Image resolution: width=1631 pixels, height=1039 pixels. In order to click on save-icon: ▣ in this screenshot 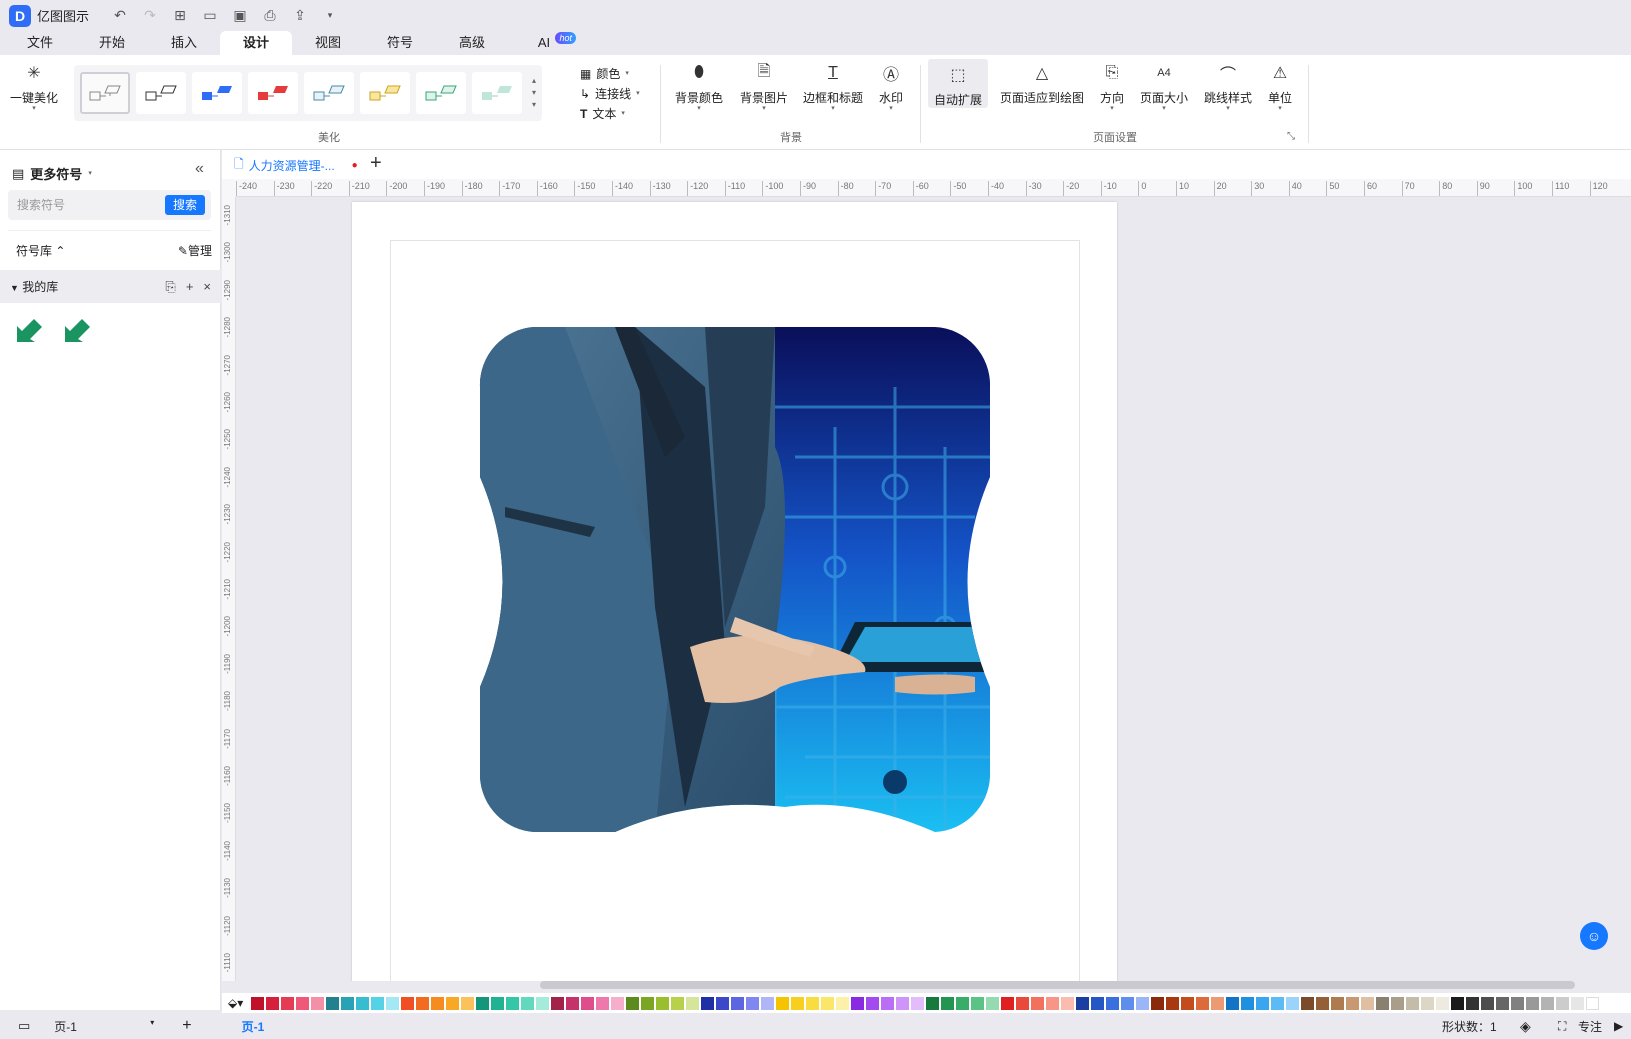, I will do `click(240, 16)`.